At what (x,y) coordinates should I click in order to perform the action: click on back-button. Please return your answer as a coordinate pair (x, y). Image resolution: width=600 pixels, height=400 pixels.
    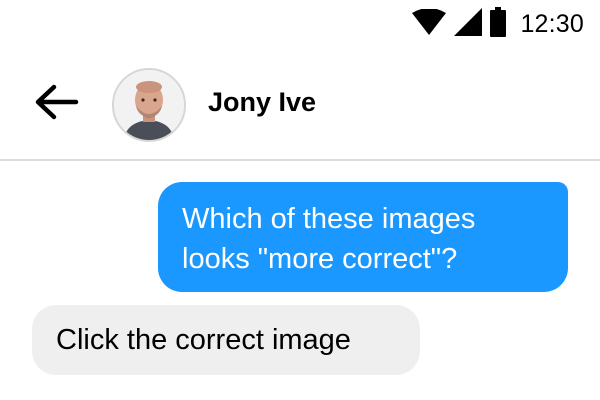
    Looking at the image, I should click on (56, 104).